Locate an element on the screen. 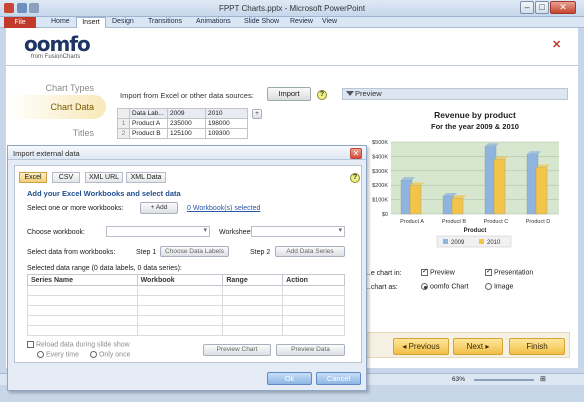  grid-cell: Product B is located at coordinates (148, 133).